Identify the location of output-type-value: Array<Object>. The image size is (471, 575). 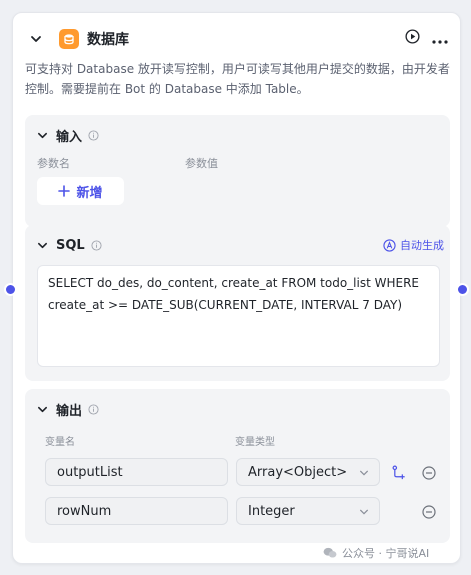
(298, 472).